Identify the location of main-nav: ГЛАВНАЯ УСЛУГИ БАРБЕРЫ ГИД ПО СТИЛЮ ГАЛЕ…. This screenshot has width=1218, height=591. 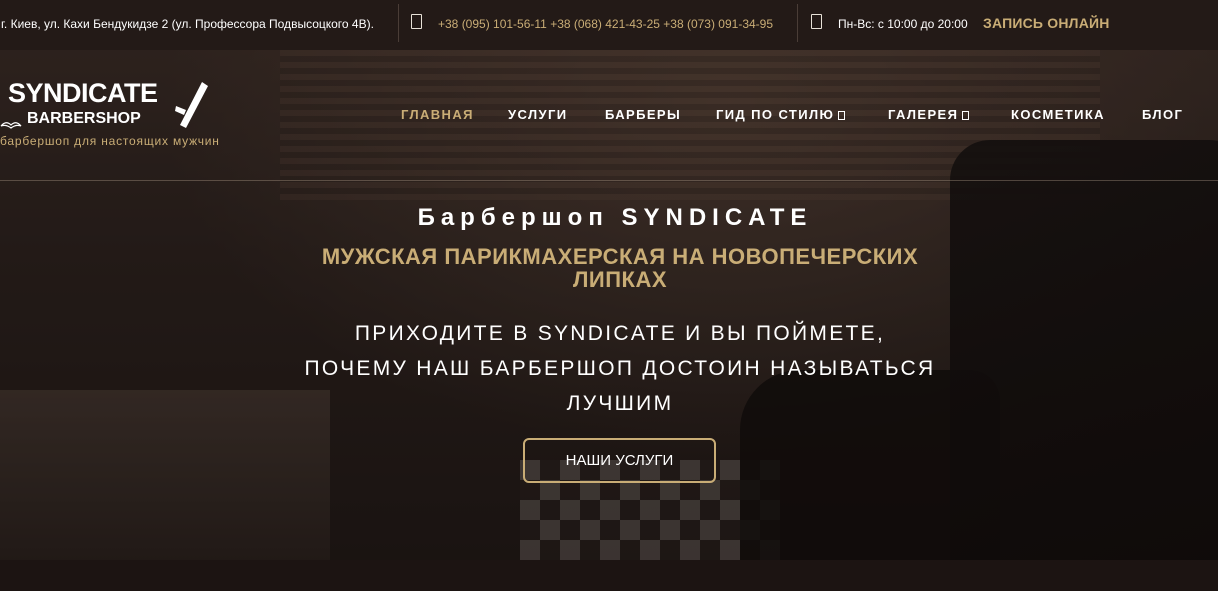
(609, 117).